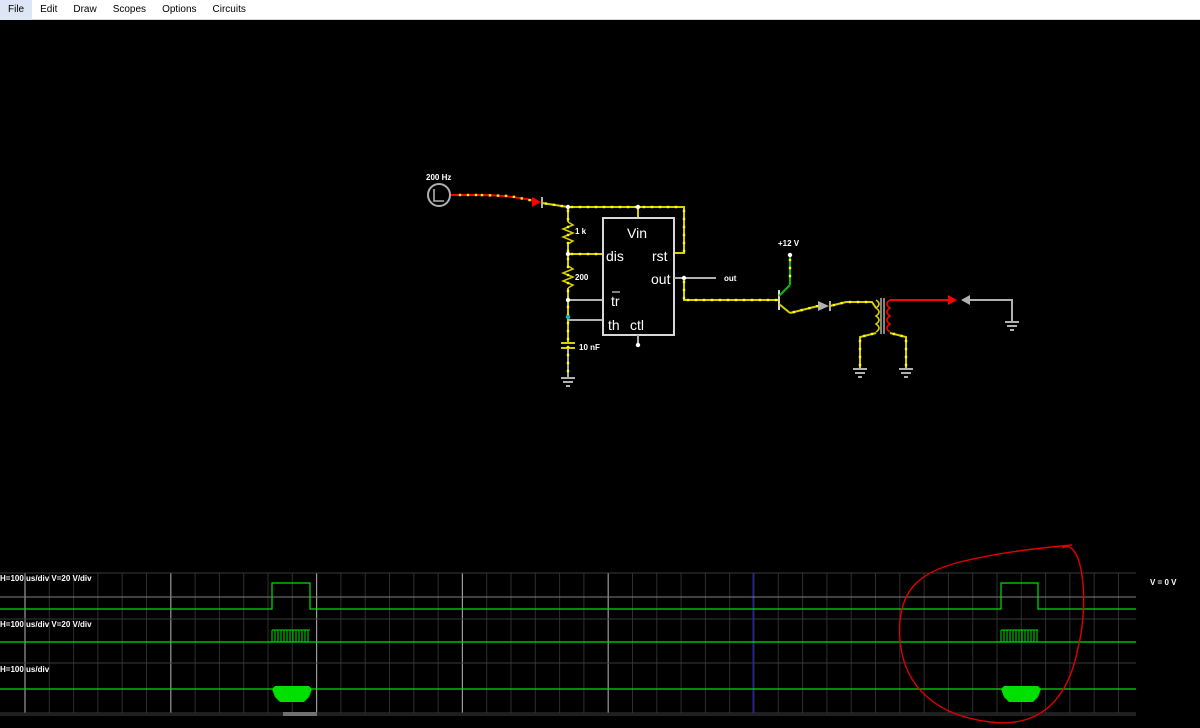 The height and width of the screenshot is (728, 1200). What do you see at coordinates (129, 10) in the screenshot?
I see `menu-scopes: Scopes` at bounding box center [129, 10].